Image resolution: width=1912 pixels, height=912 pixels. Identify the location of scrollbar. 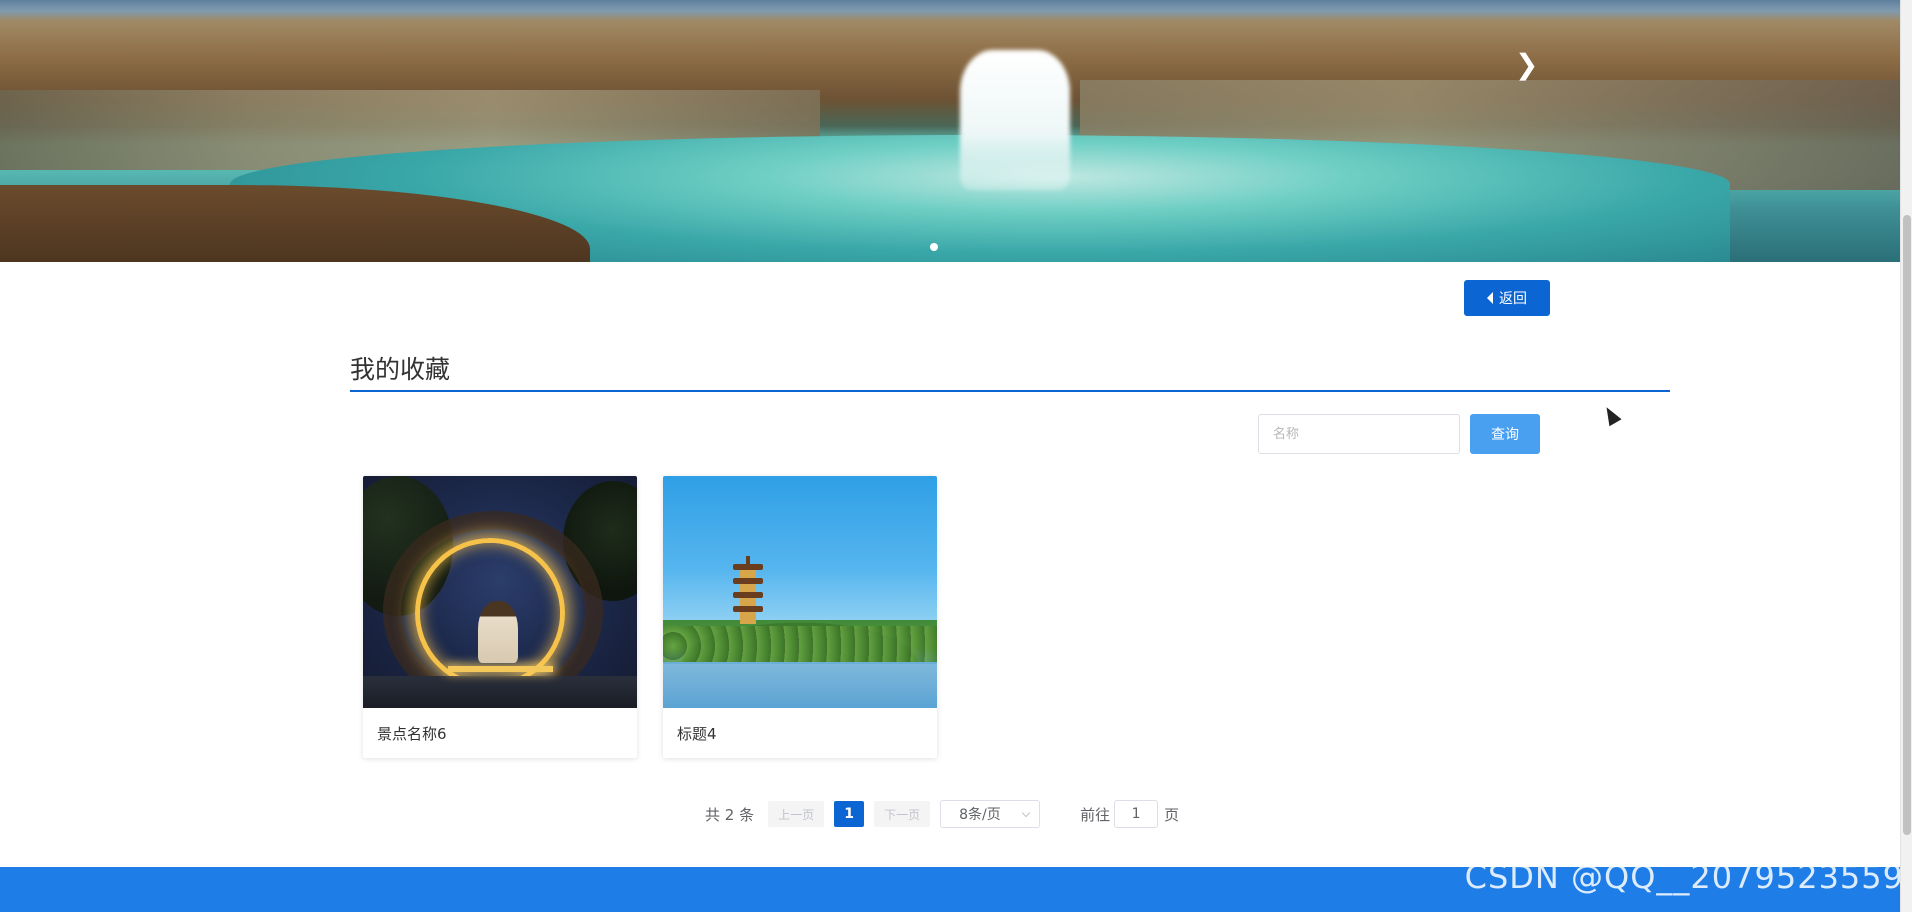
(1906, 456).